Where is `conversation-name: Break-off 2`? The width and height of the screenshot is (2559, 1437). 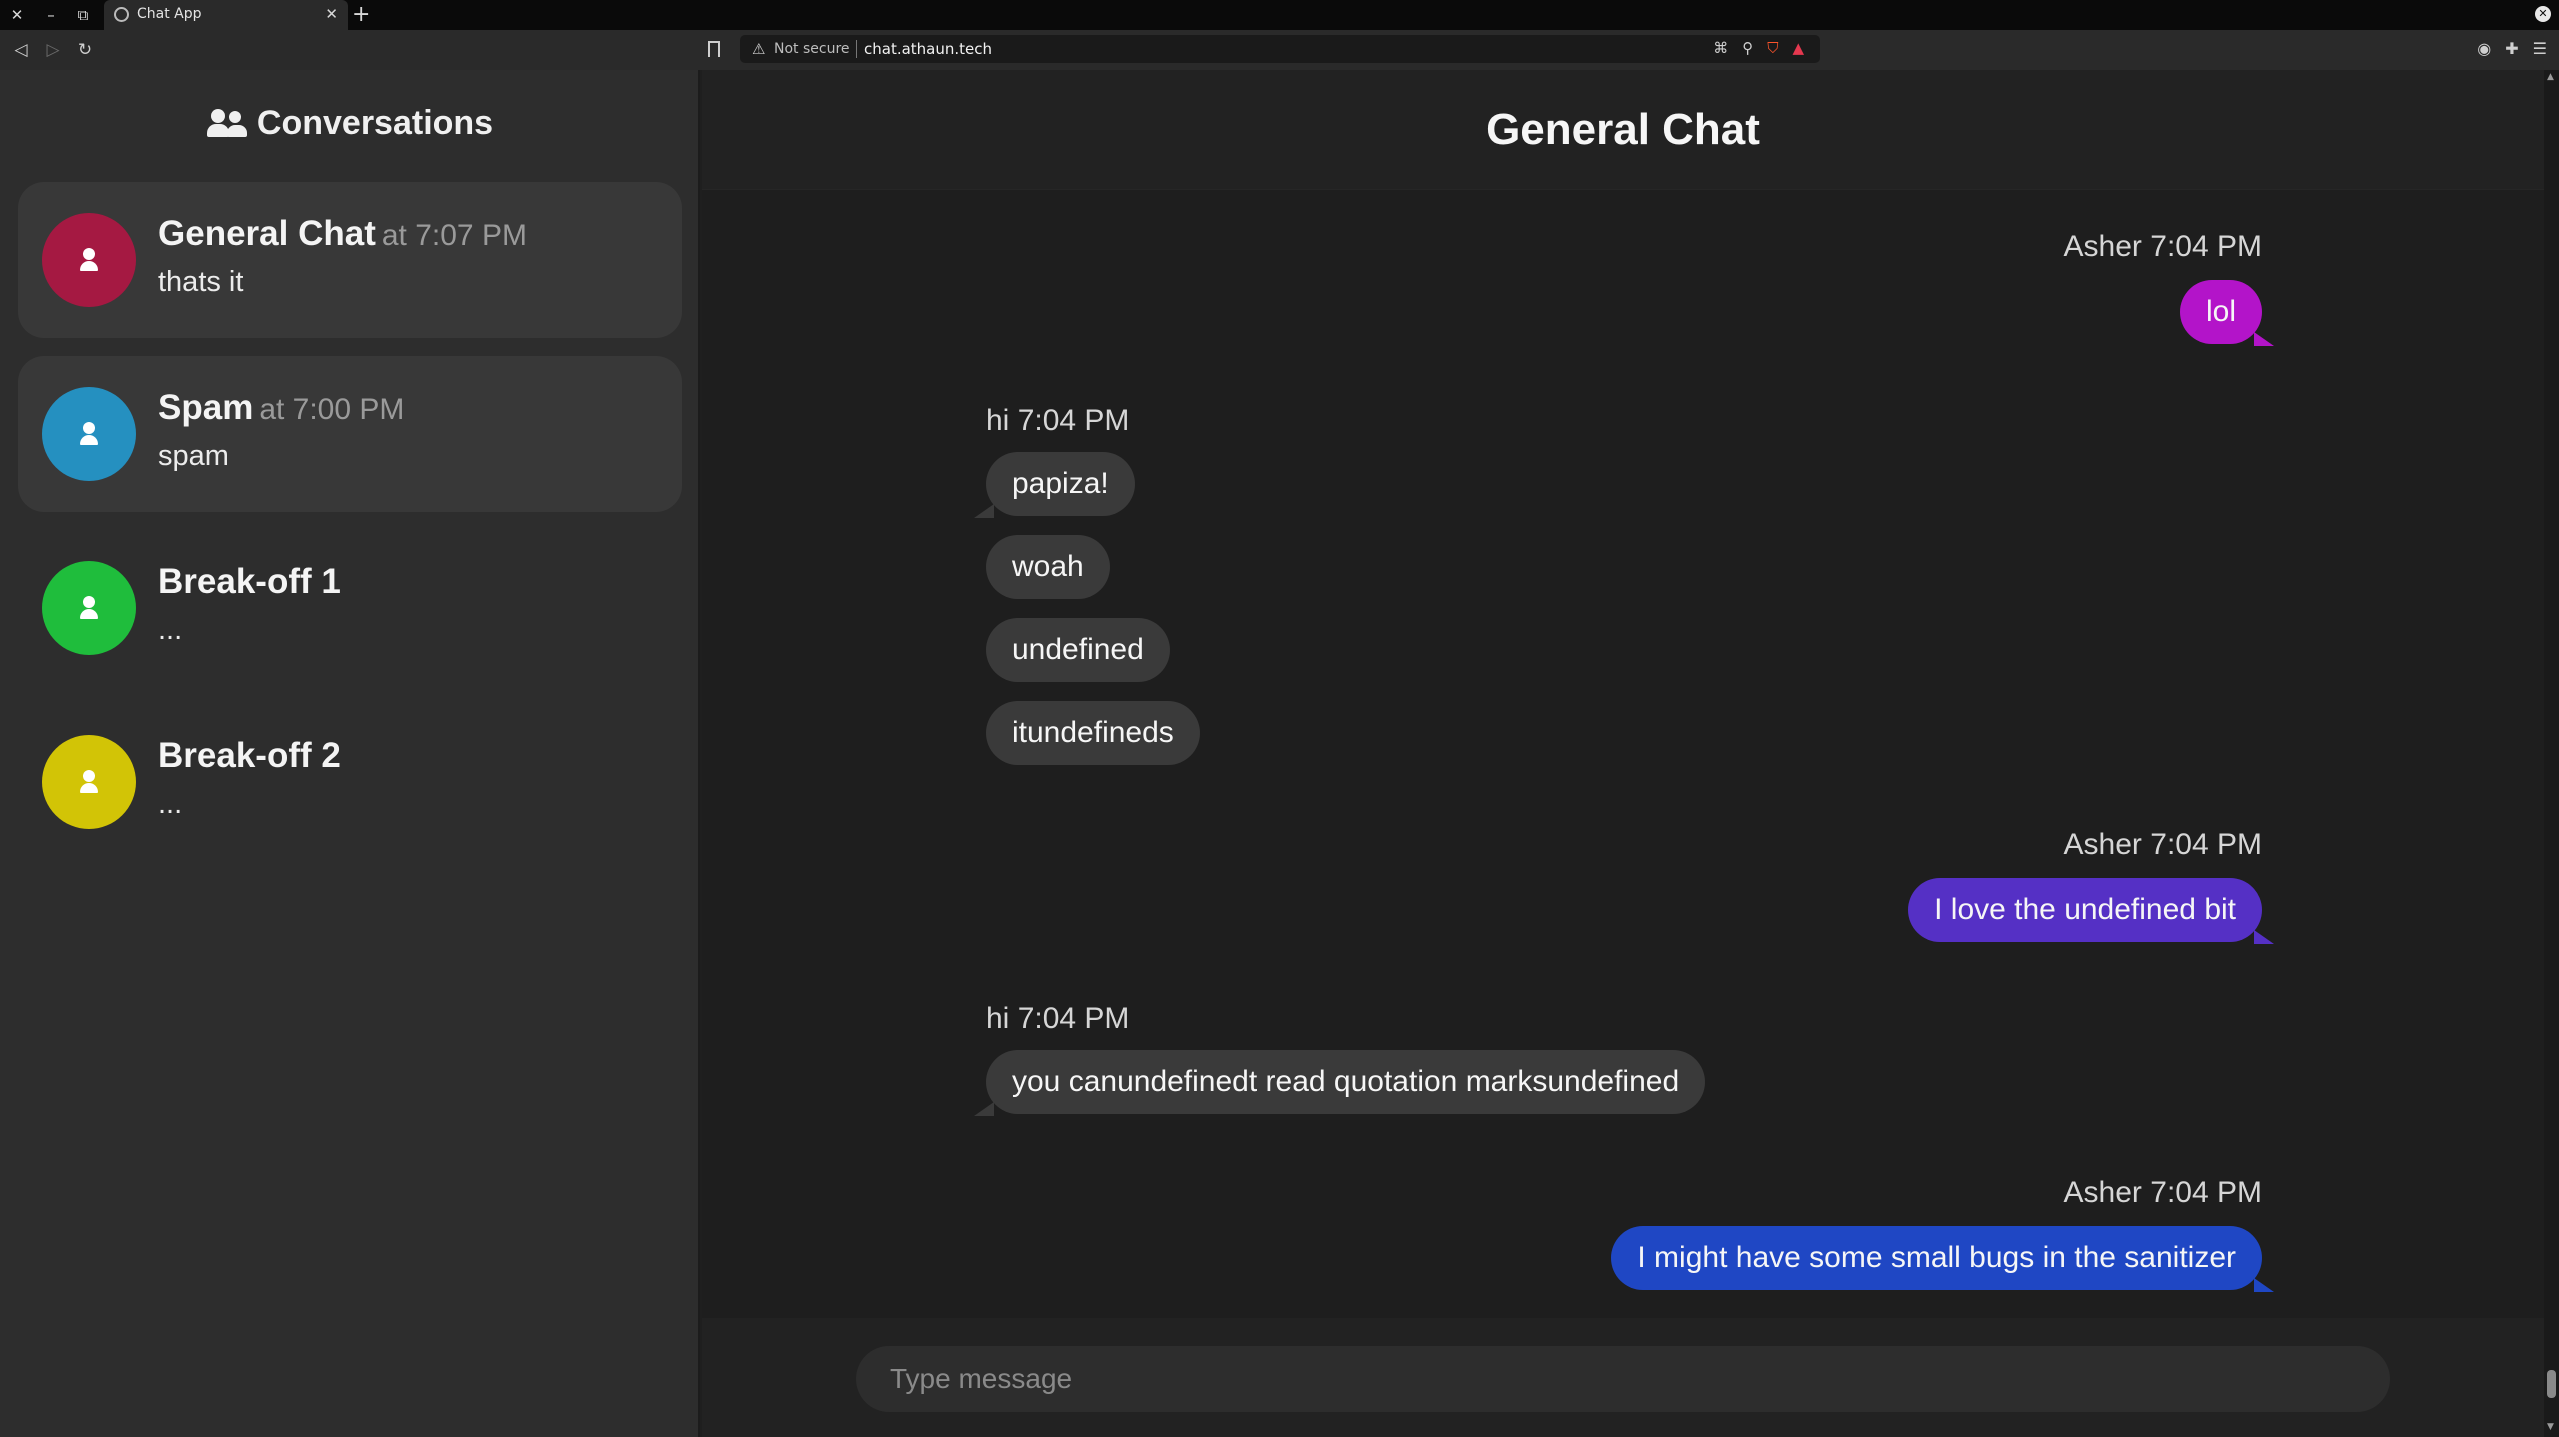 conversation-name: Break-off 2 is located at coordinates (249, 755).